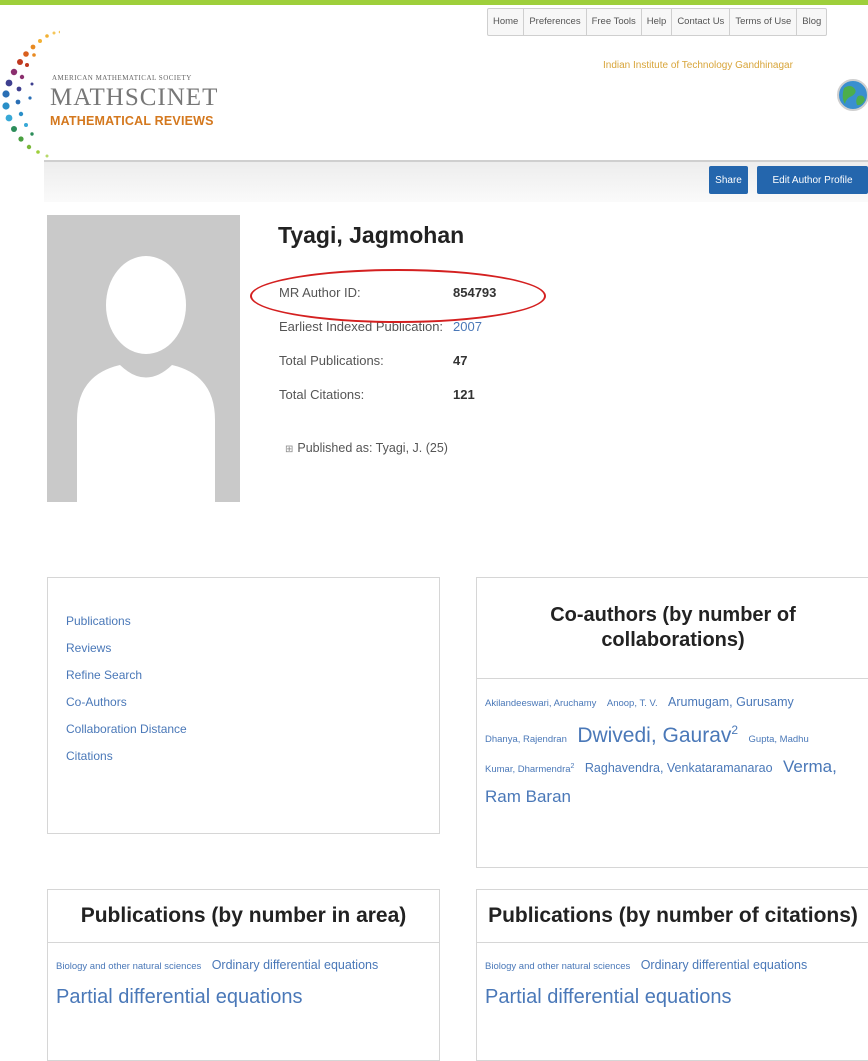 The image size is (868, 1061). What do you see at coordinates (146, 379) in the screenshot?
I see `person-placeholder-icon` at bounding box center [146, 379].